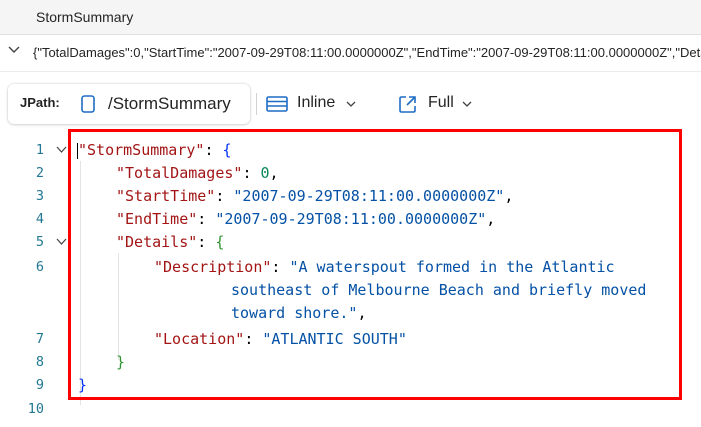 The image size is (701, 427). I want to click on json-key: "Details", so click(157, 242).